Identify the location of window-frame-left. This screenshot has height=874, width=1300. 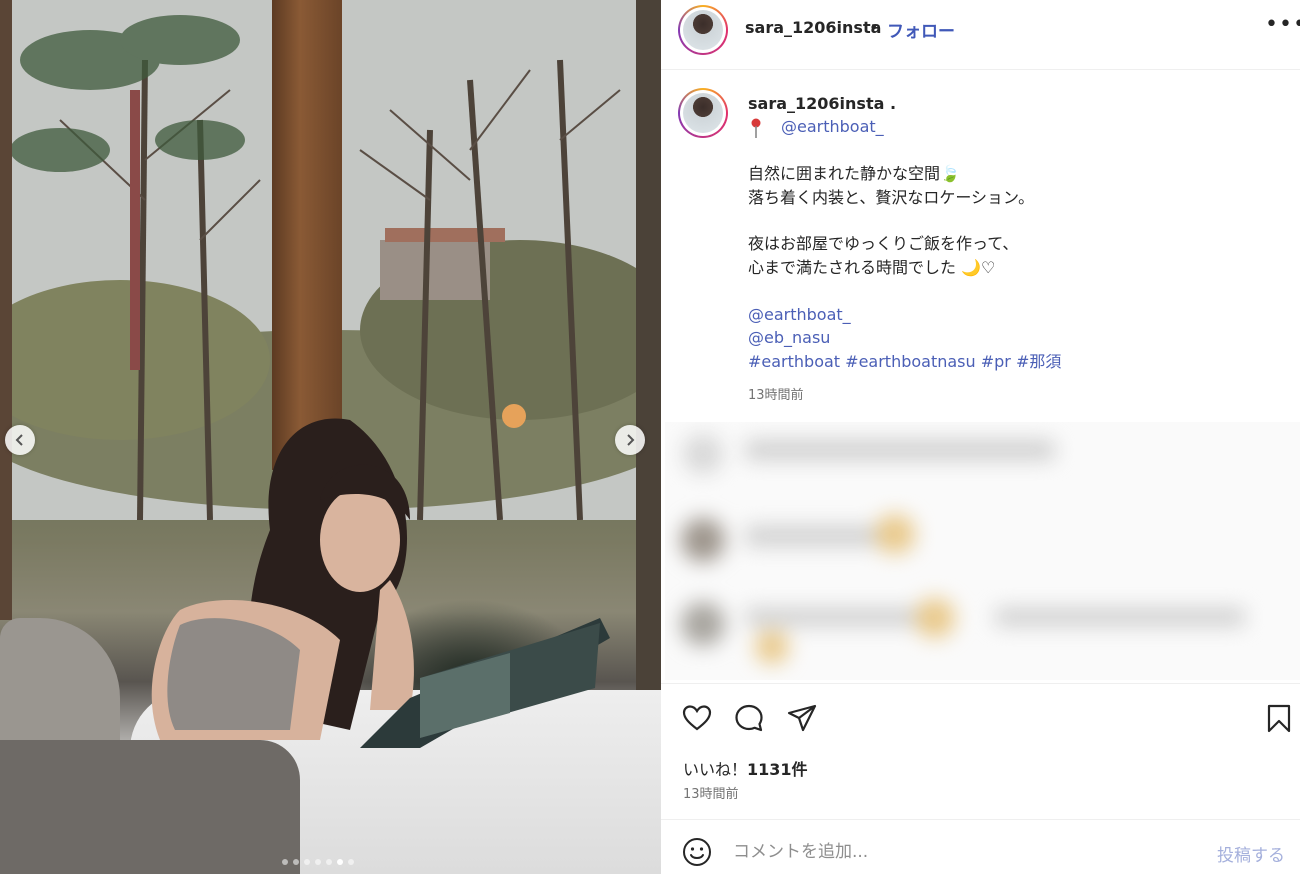
(6, 310).